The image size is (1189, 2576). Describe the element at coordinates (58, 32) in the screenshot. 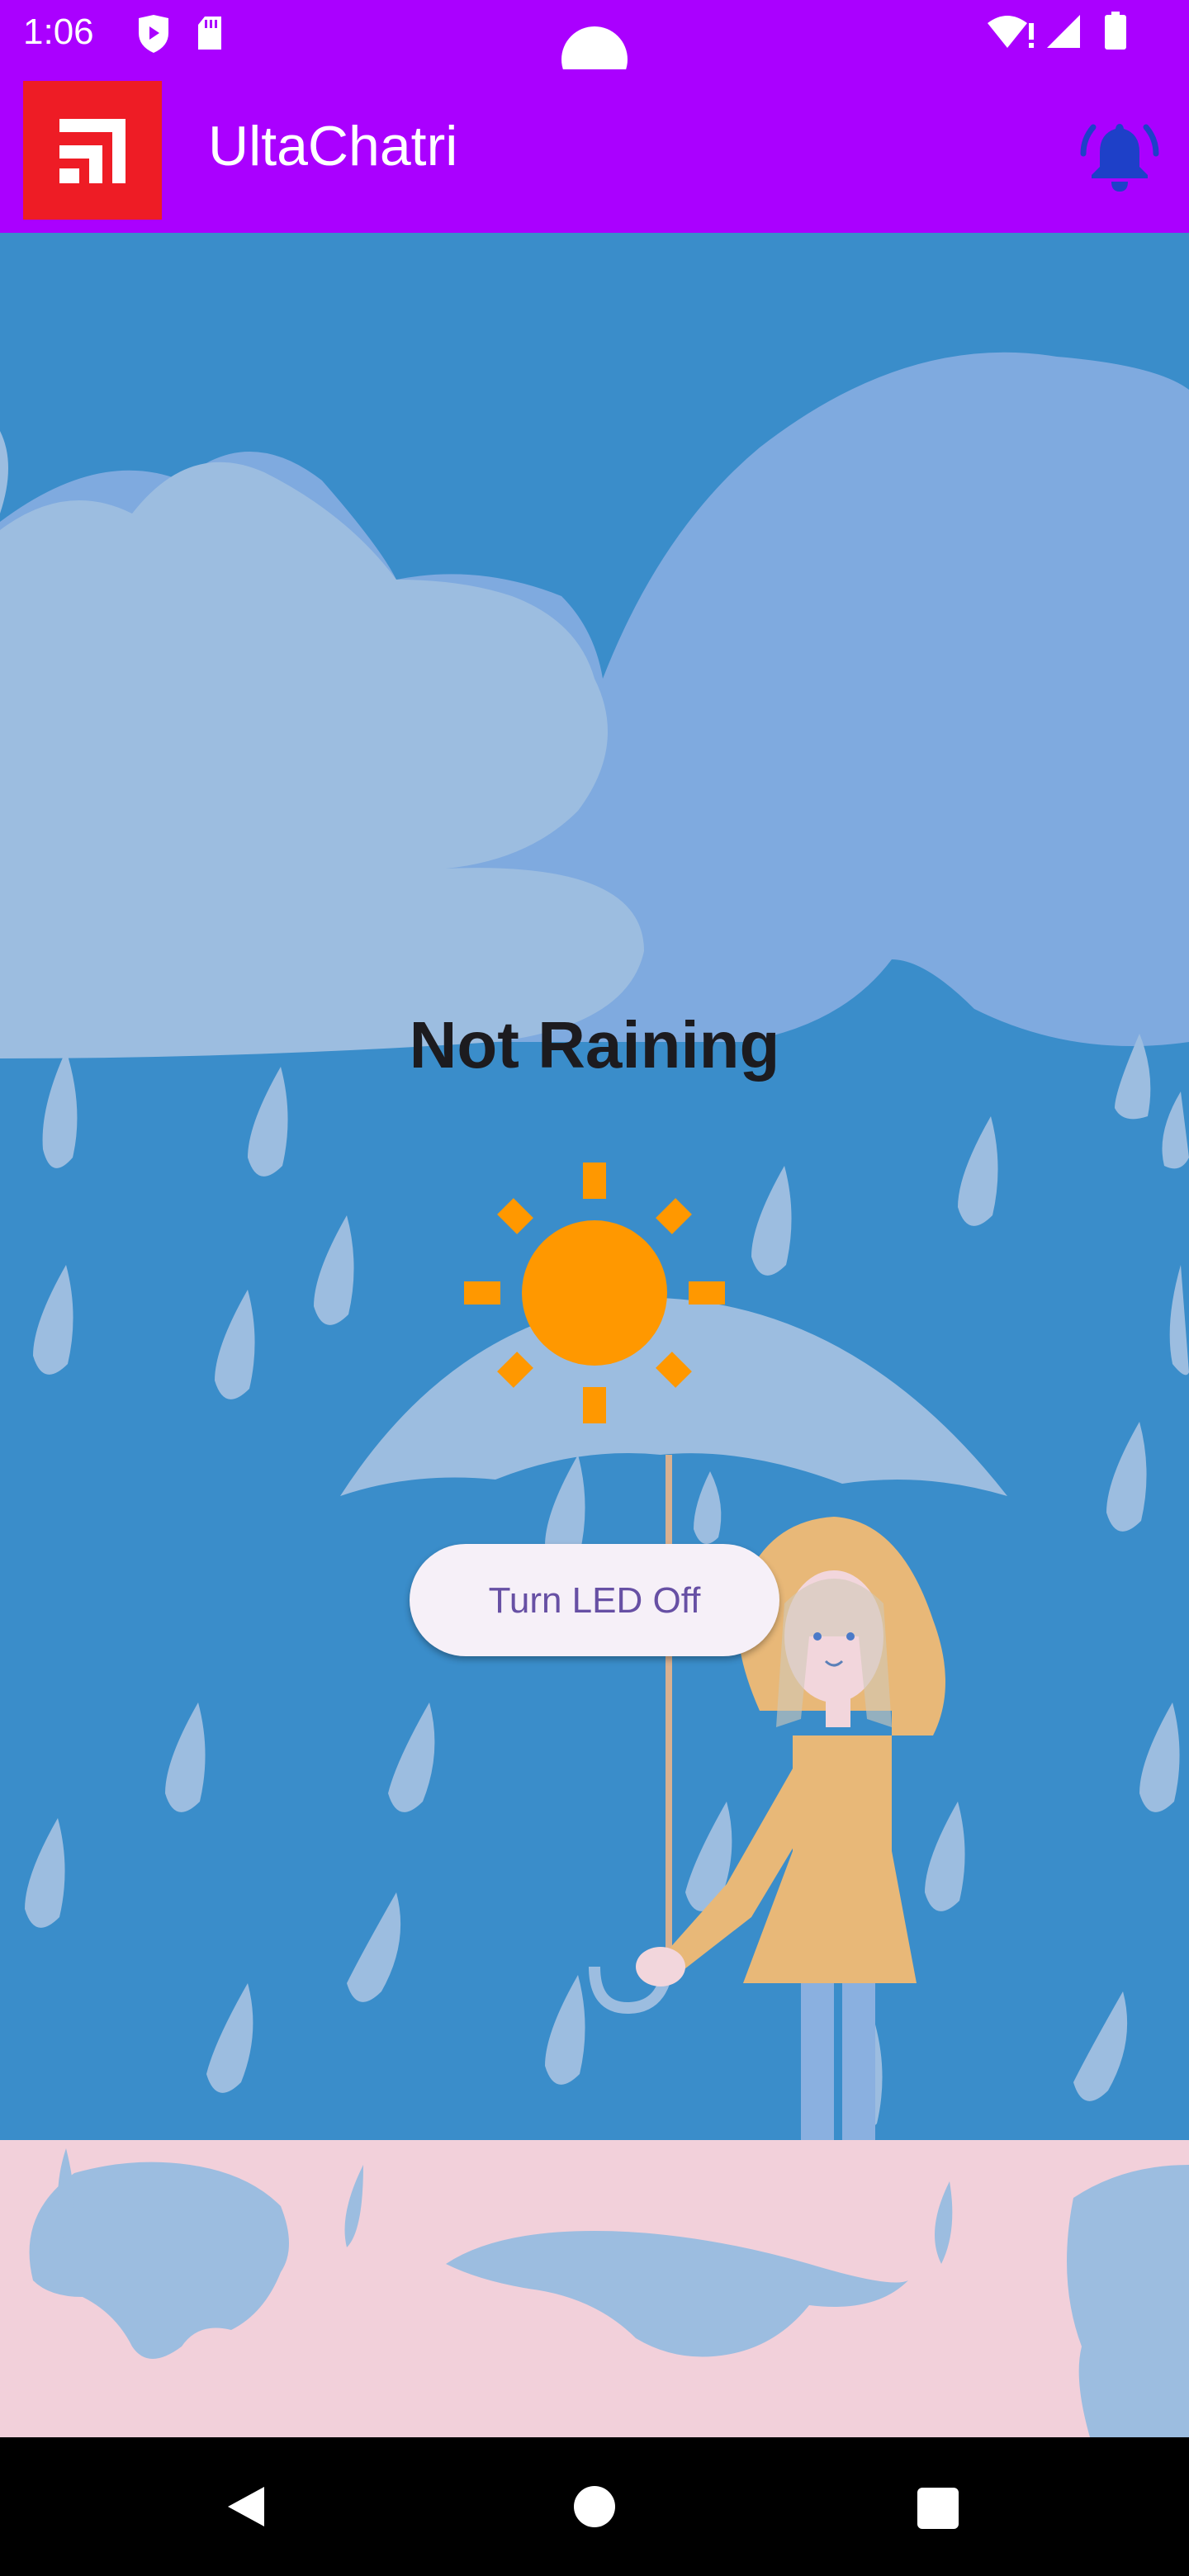

I see `status-time: 1:06` at that location.